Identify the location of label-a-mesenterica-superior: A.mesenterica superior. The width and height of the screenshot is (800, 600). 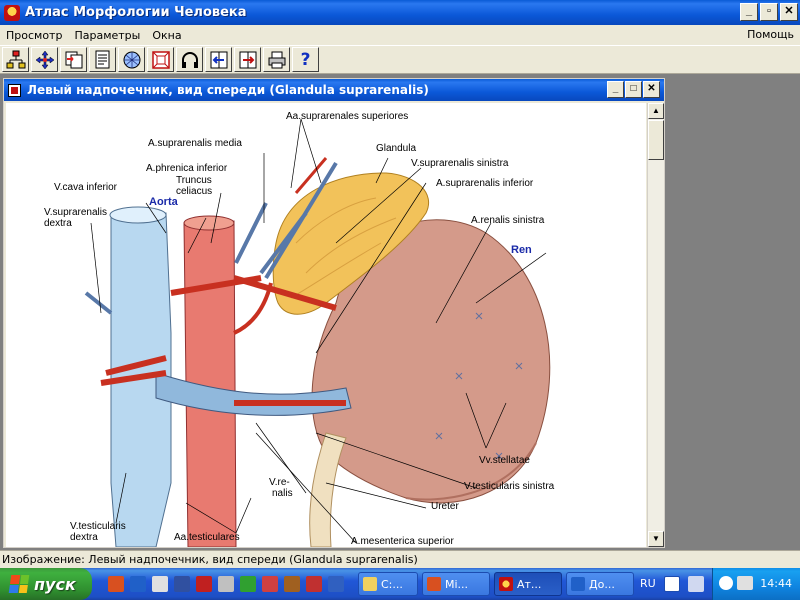
(402, 541).